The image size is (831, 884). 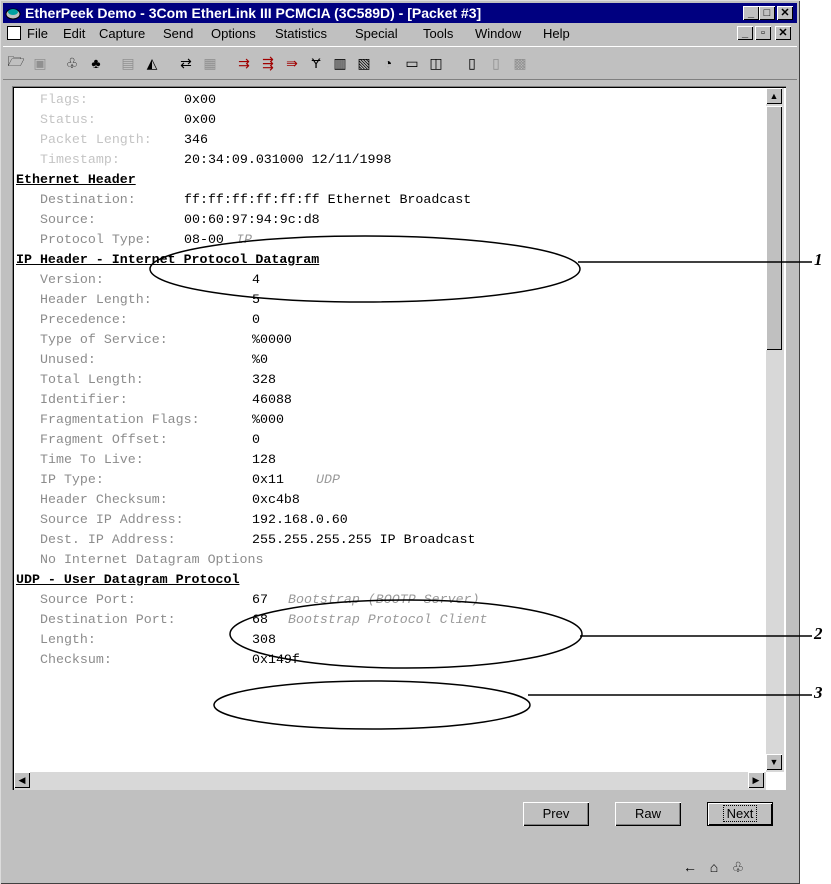 What do you see at coordinates (818, 692) in the screenshot?
I see `annotation-label-3: 3` at bounding box center [818, 692].